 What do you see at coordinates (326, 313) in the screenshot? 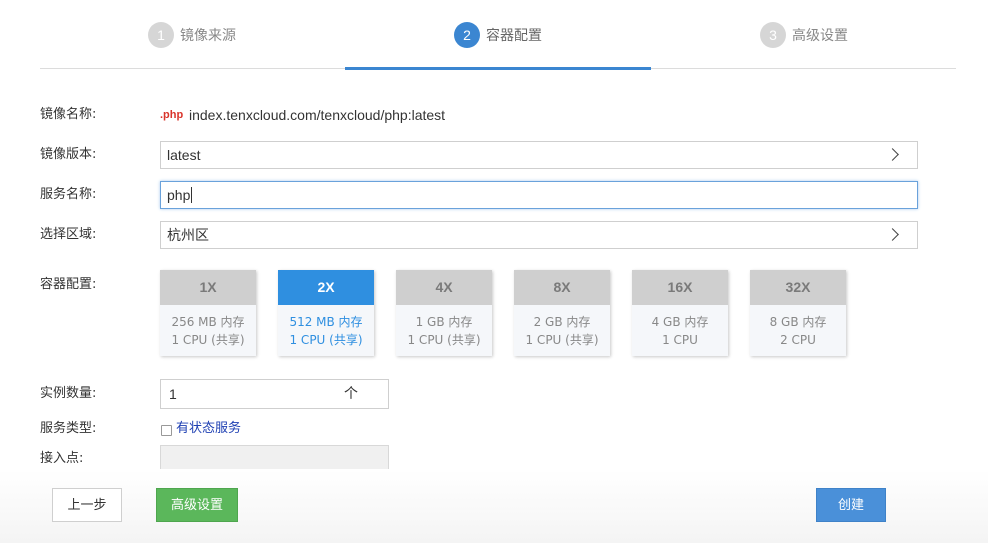
I see `size-card-2x: 2X 512 MB 内存 1 CPU (共享)` at bounding box center [326, 313].